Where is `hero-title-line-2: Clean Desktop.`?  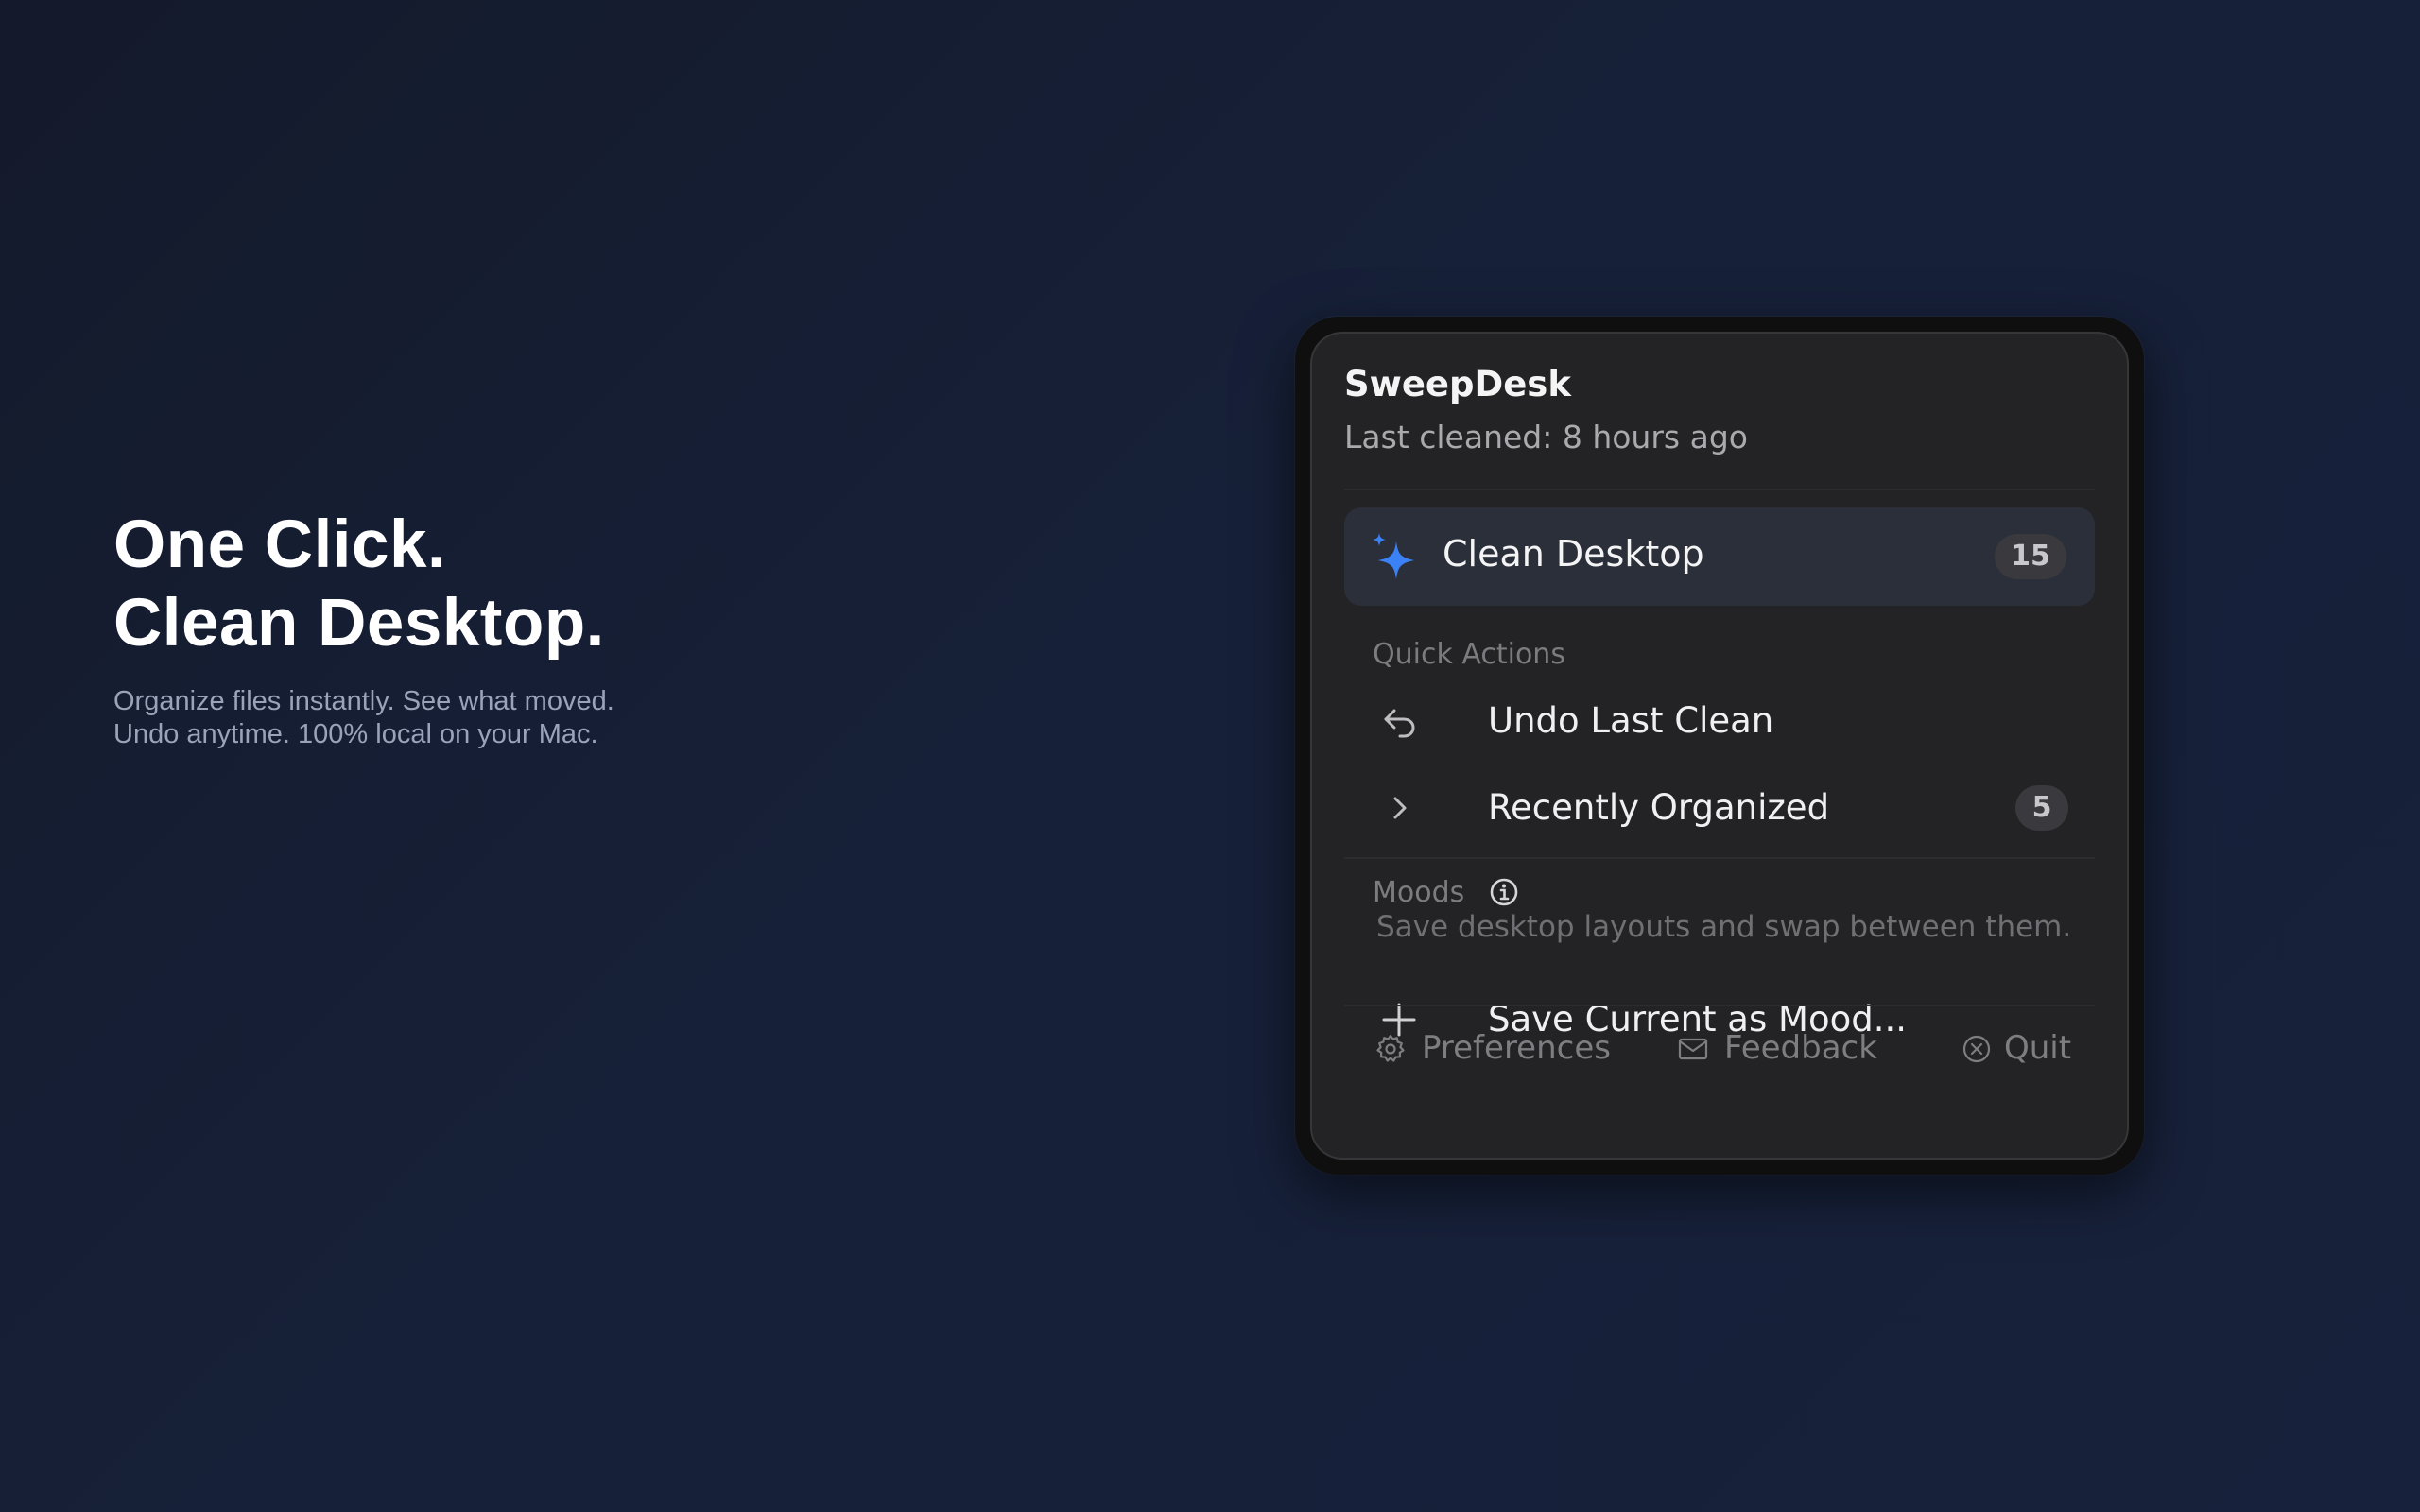
hero-title-line-2: Clean Desktop. is located at coordinates (359, 623).